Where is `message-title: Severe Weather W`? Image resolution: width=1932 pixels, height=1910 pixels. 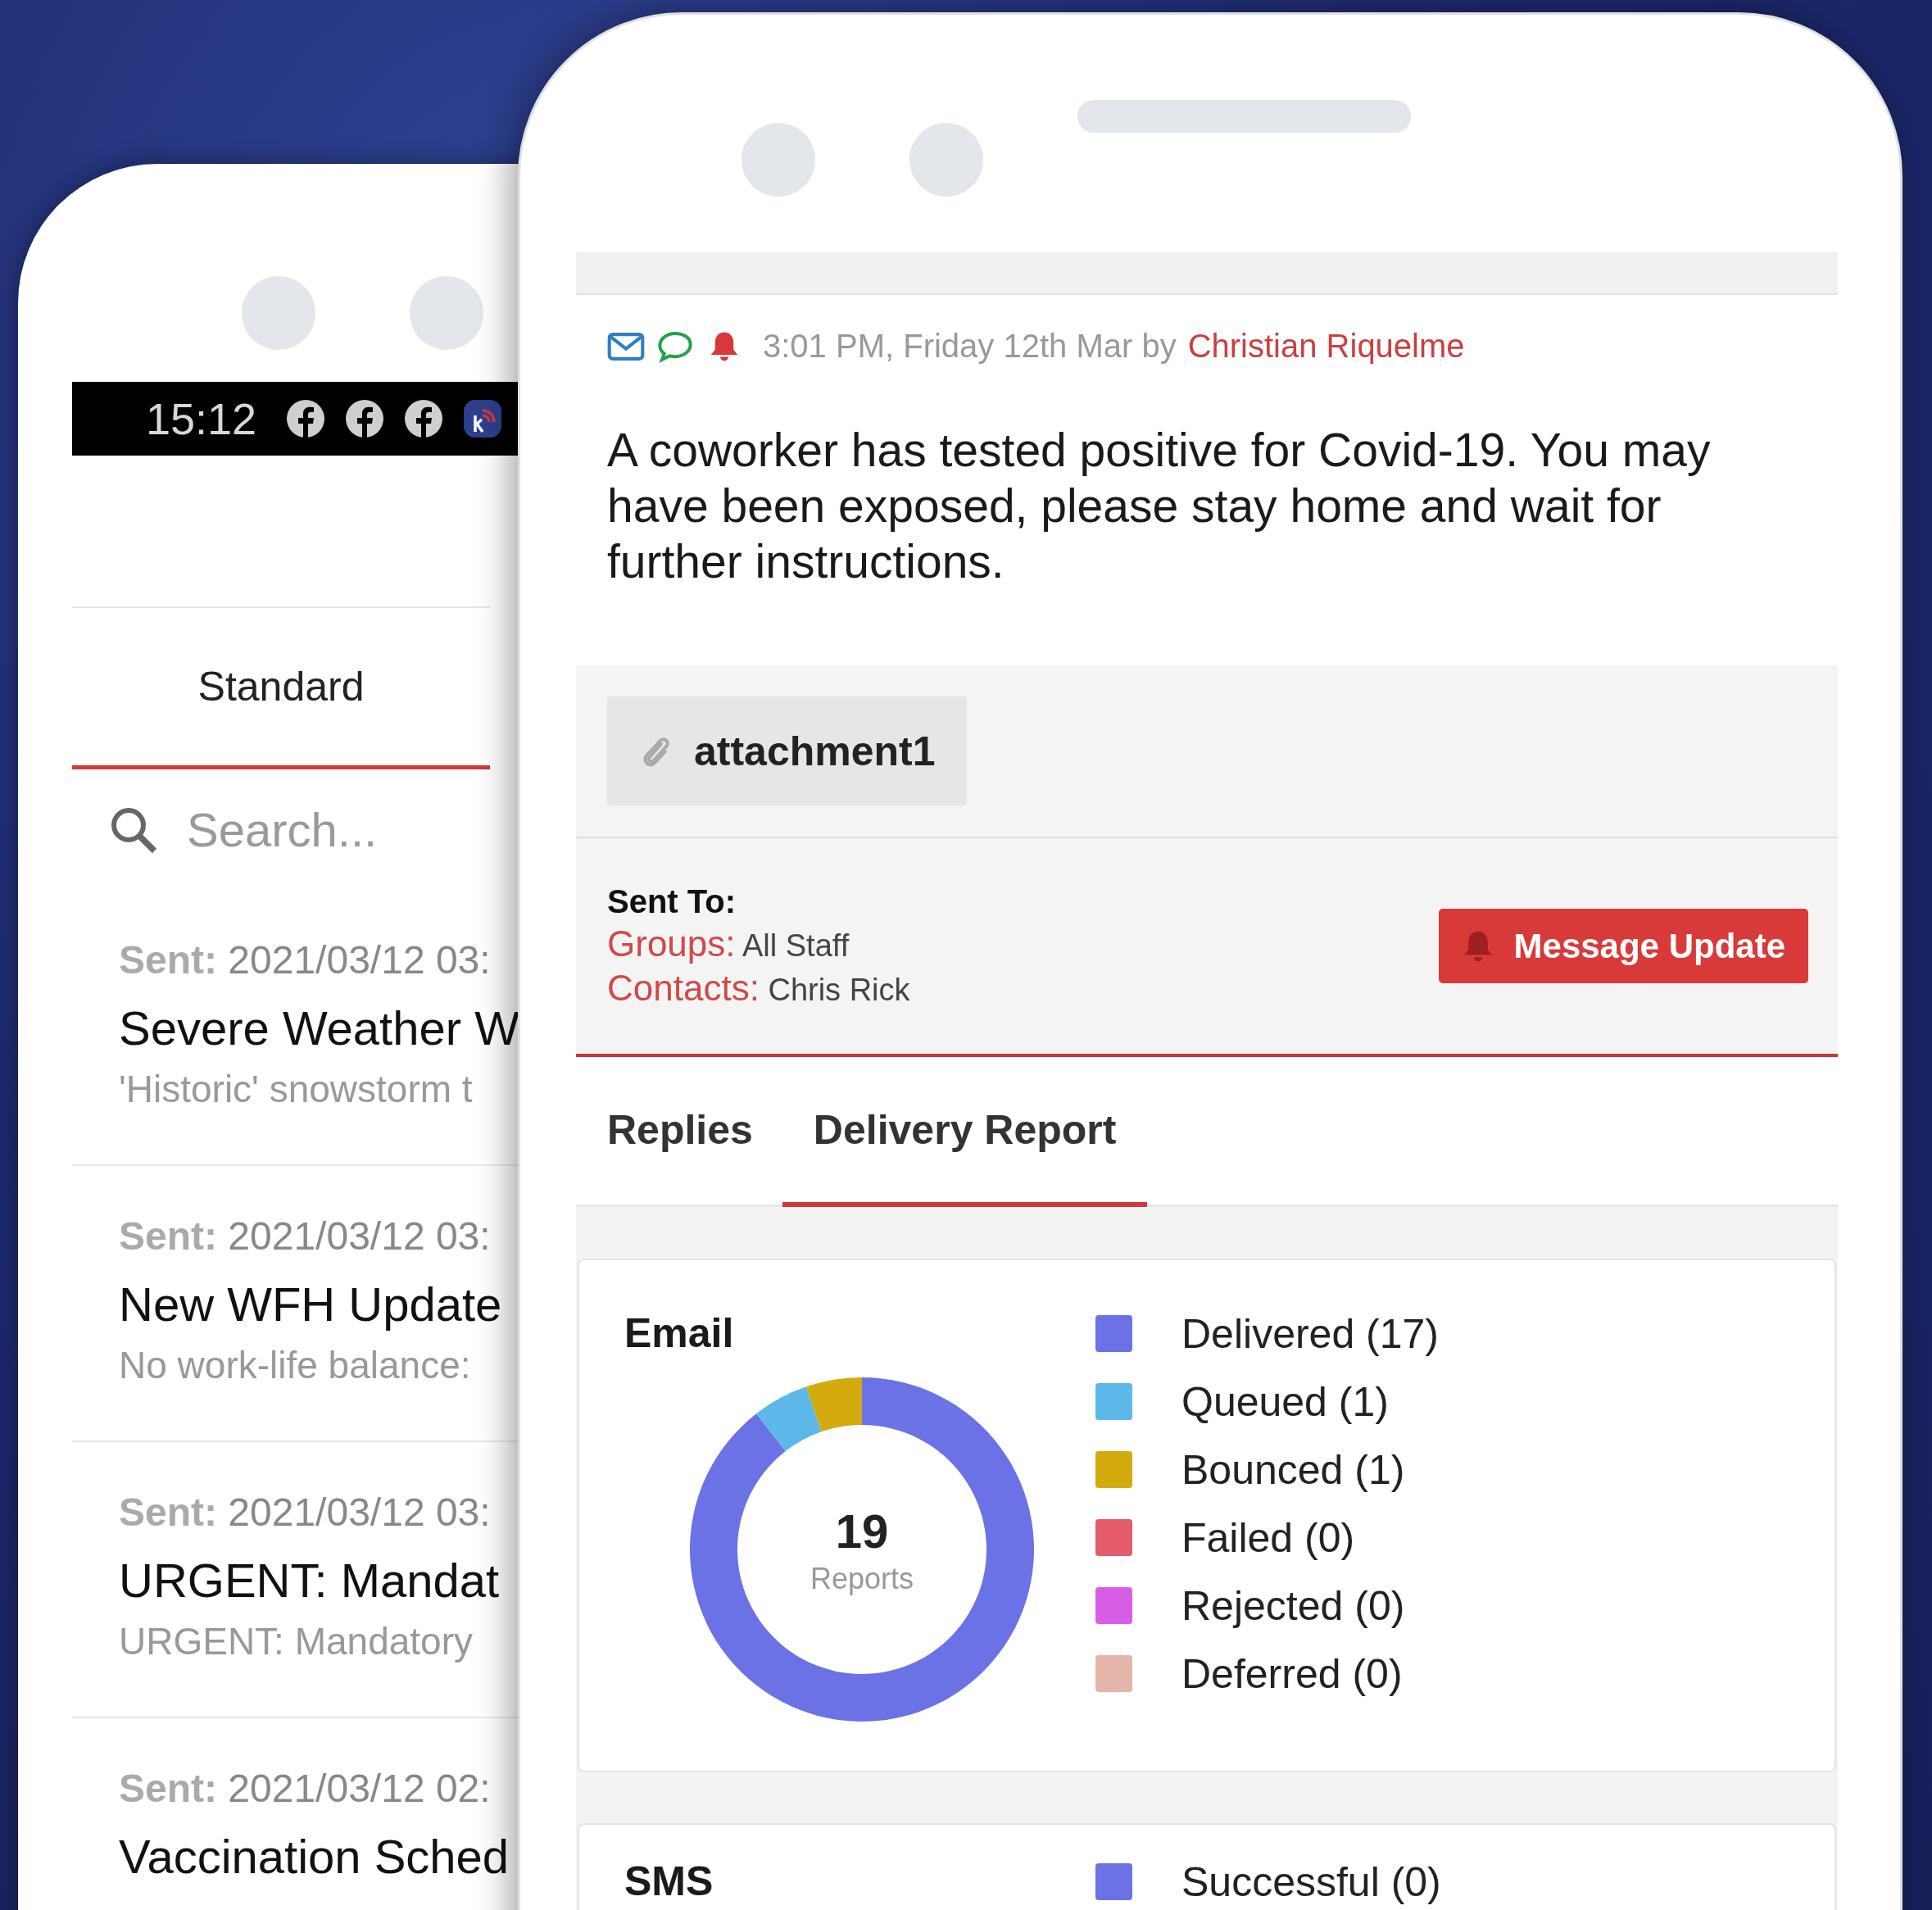 message-title: Severe Weather W is located at coordinates (318, 1027).